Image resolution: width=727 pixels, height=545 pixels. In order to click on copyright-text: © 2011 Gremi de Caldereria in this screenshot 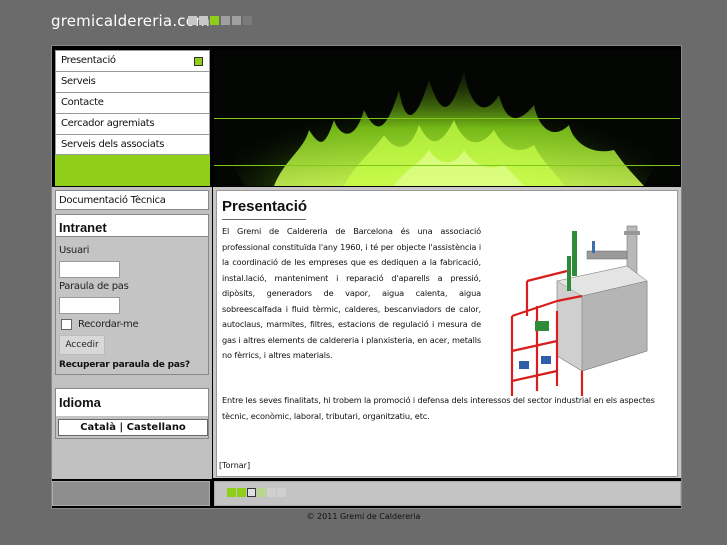, I will do `click(363, 516)`.